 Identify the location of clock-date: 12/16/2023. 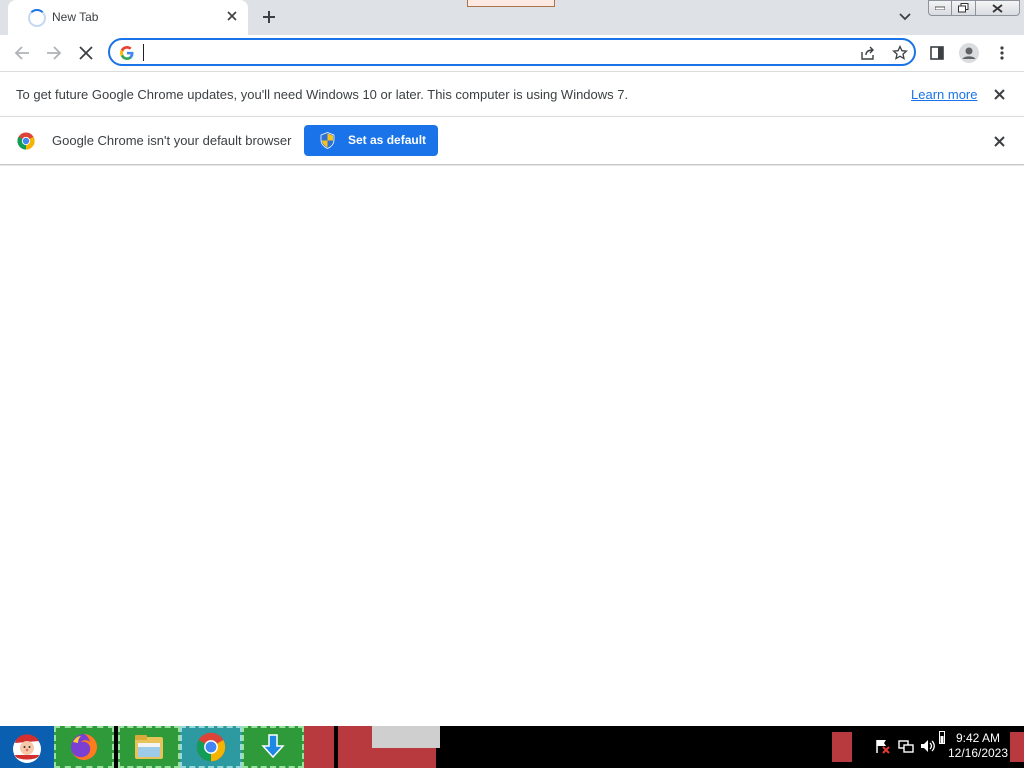
(978, 753).